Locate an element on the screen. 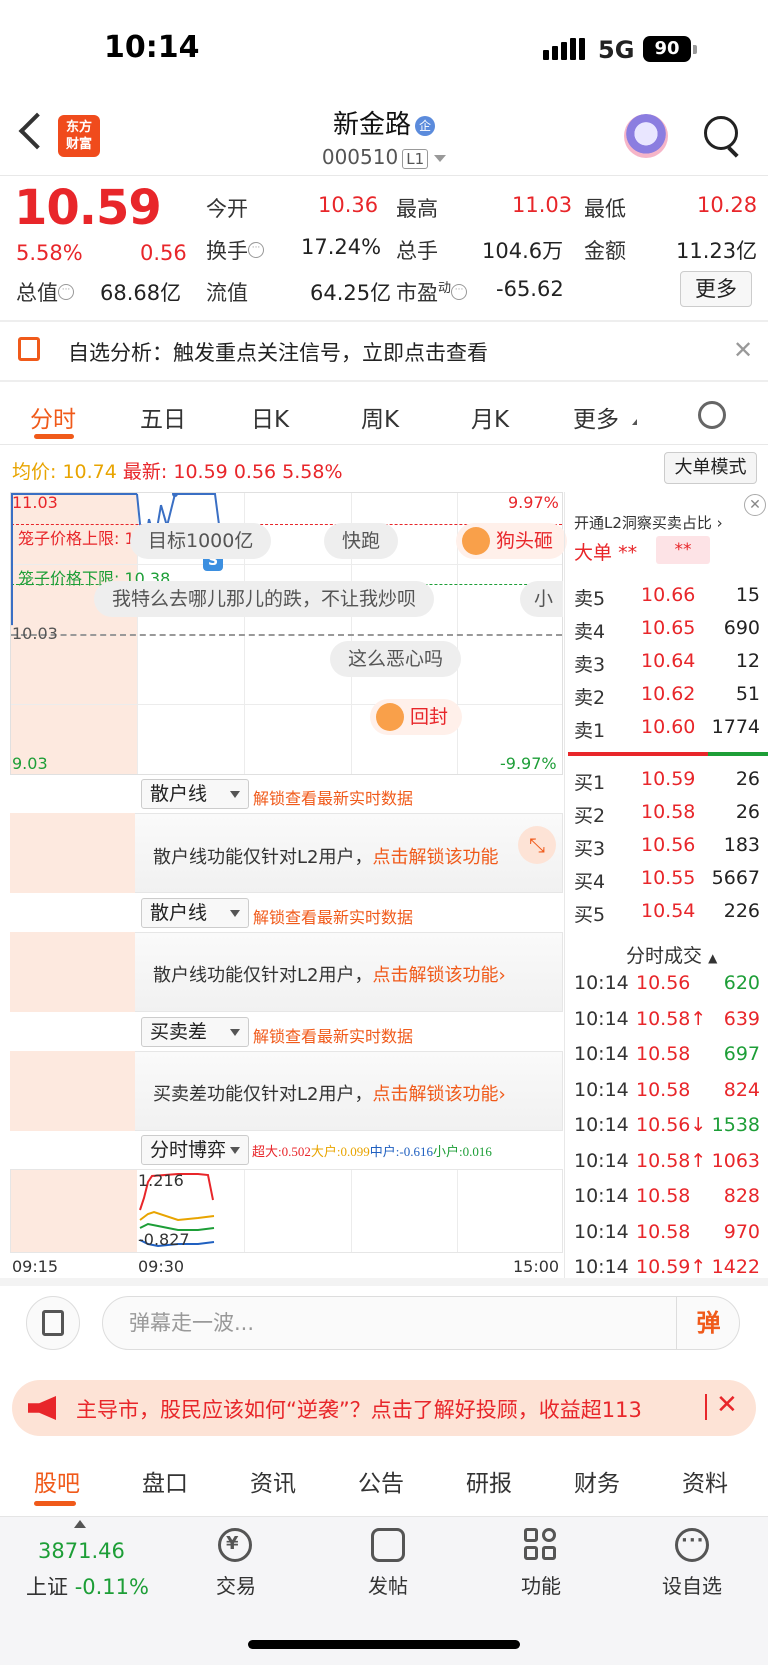 This screenshot has width=768, height=1665. tab-five-day: 五日 is located at coordinates (163, 417).